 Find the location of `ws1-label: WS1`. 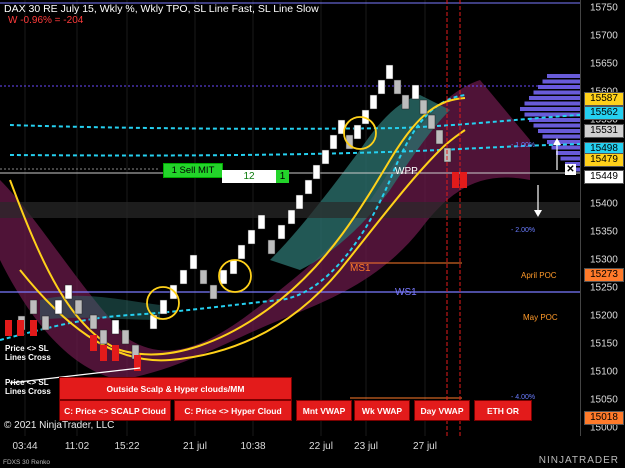

ws1-label: WS1 is located at coordinates (406, 292).